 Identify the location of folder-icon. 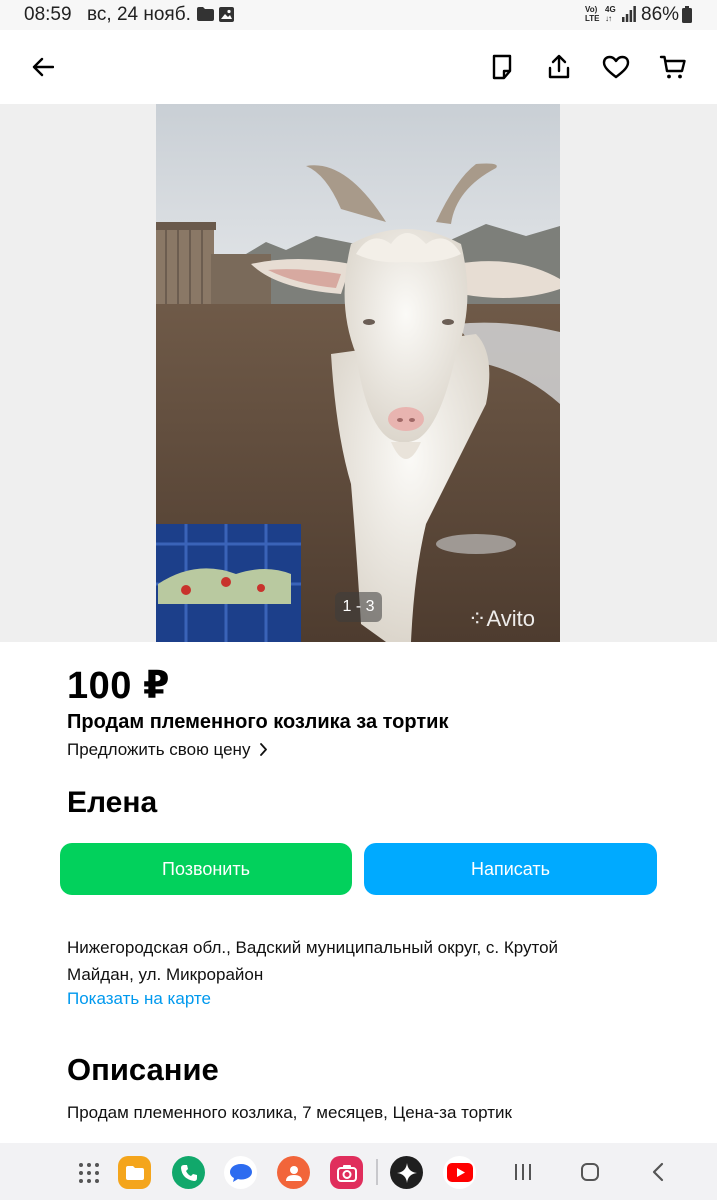
(205, 14).